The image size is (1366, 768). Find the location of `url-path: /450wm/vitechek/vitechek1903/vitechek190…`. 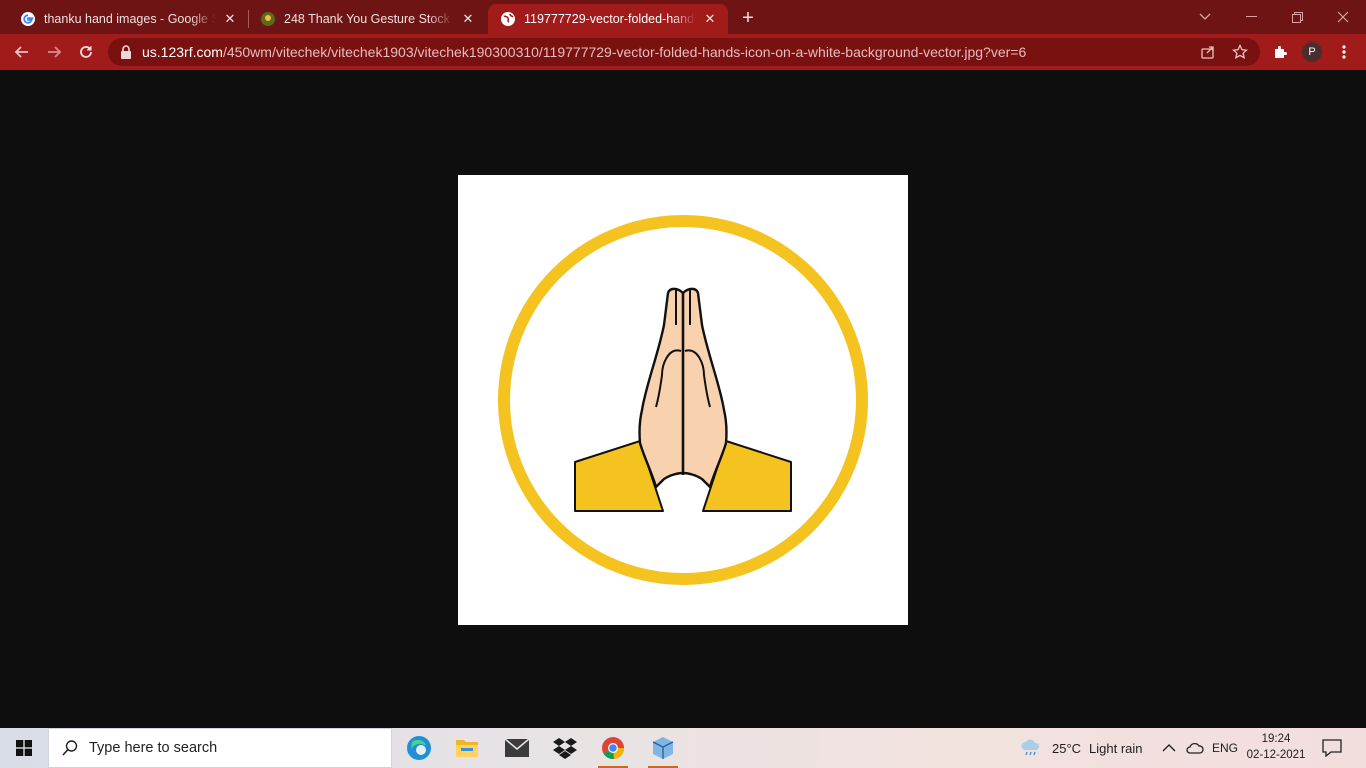

url-path: /450wm/vitechek/vitechek1903/vitechek190… is located at coordinates (624, 52).